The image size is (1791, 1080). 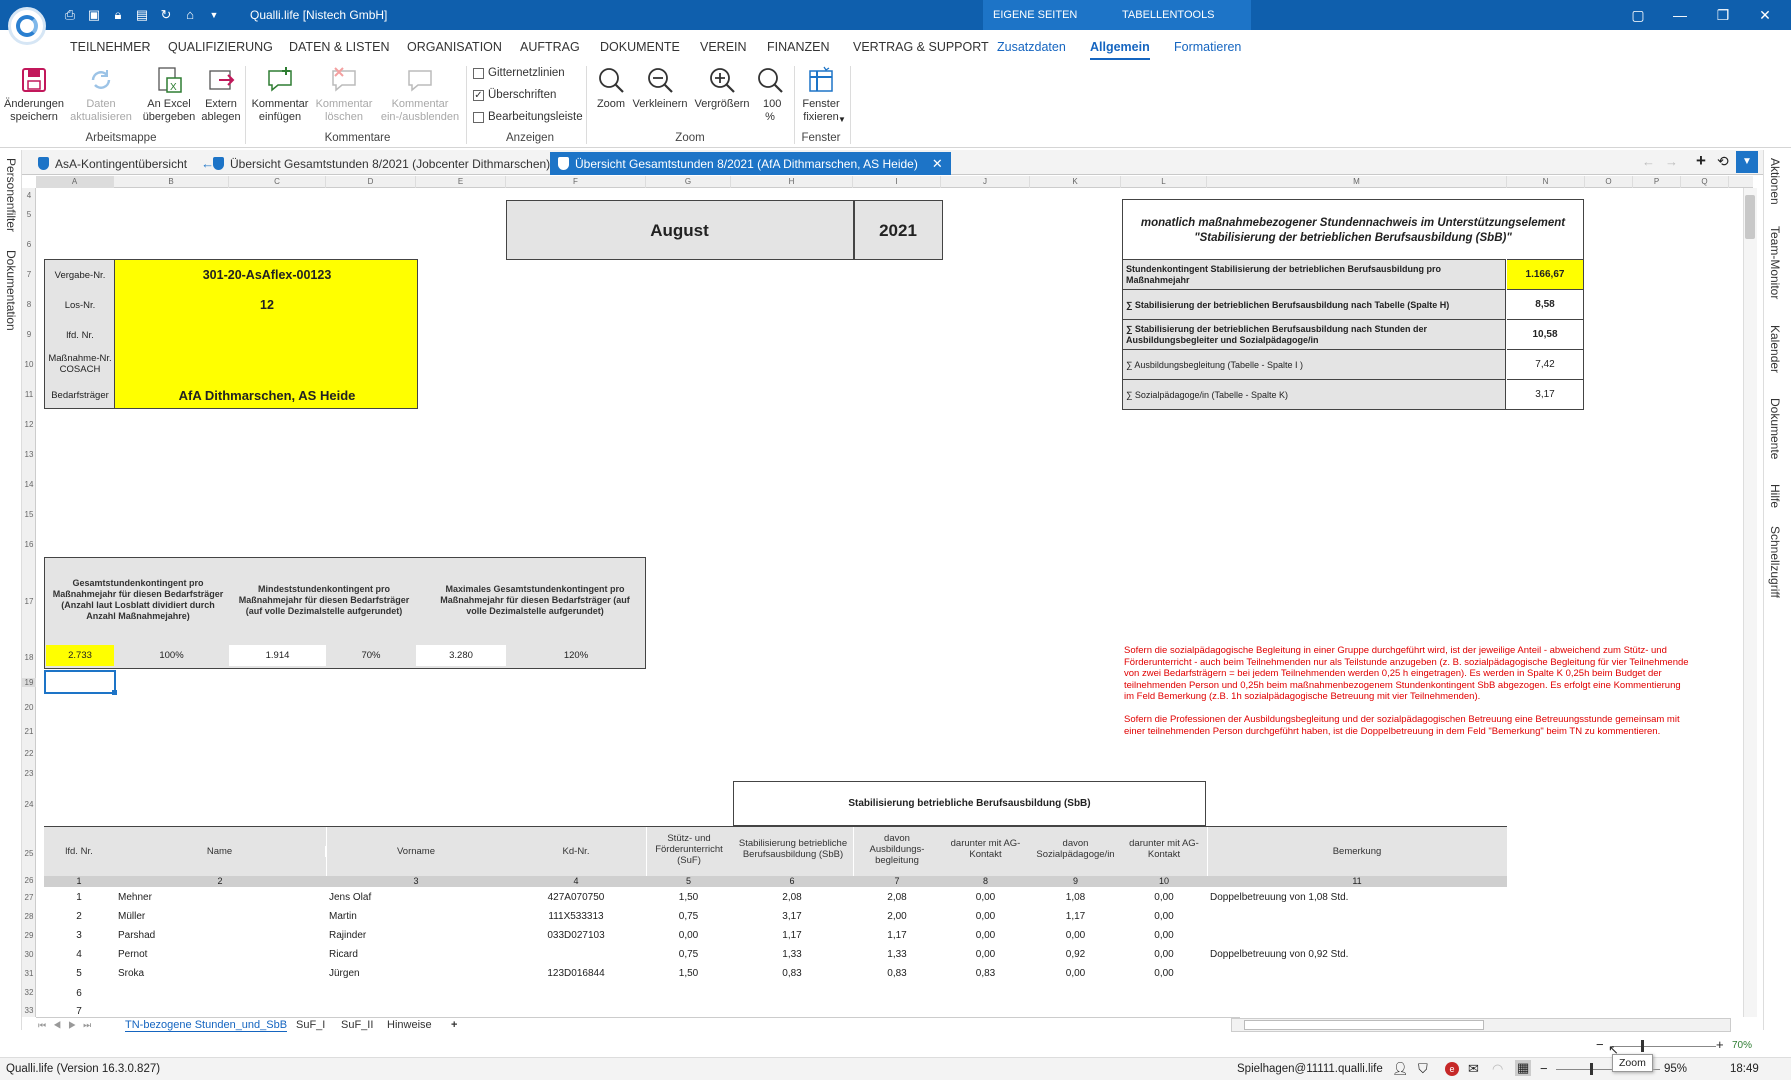 What do you see at coordinates (792, 973) in the screenshot?
I see `cell-sbb: 0,83` at bounding box center [792, 973].